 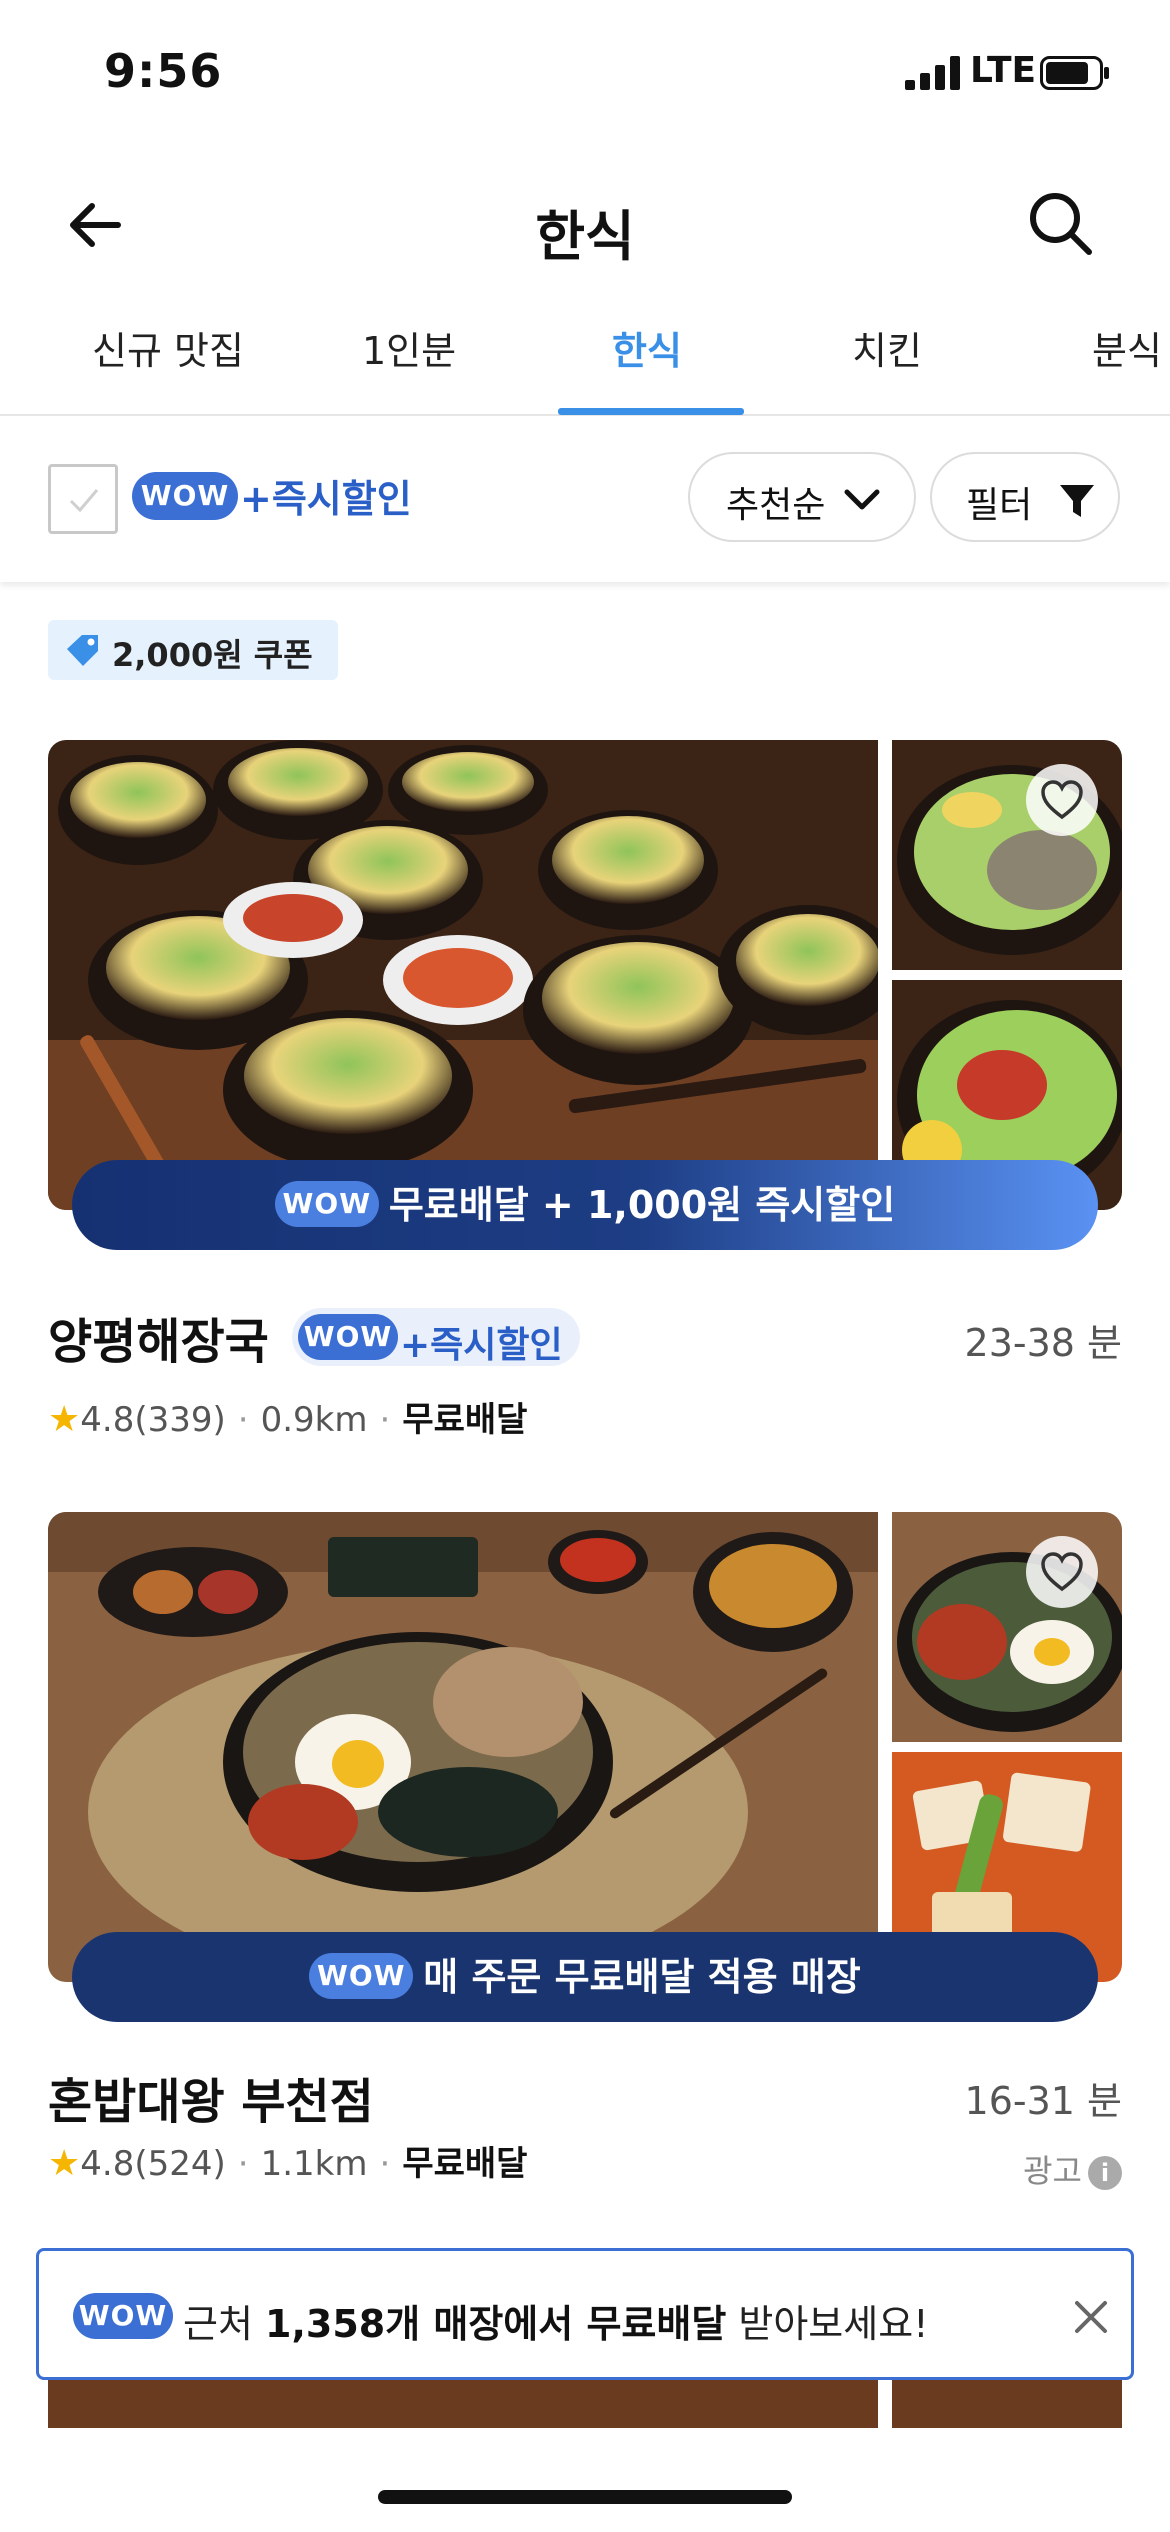 I want to click on tab-new-restaurants: 신규 맛집, so click(x=168, y=347).